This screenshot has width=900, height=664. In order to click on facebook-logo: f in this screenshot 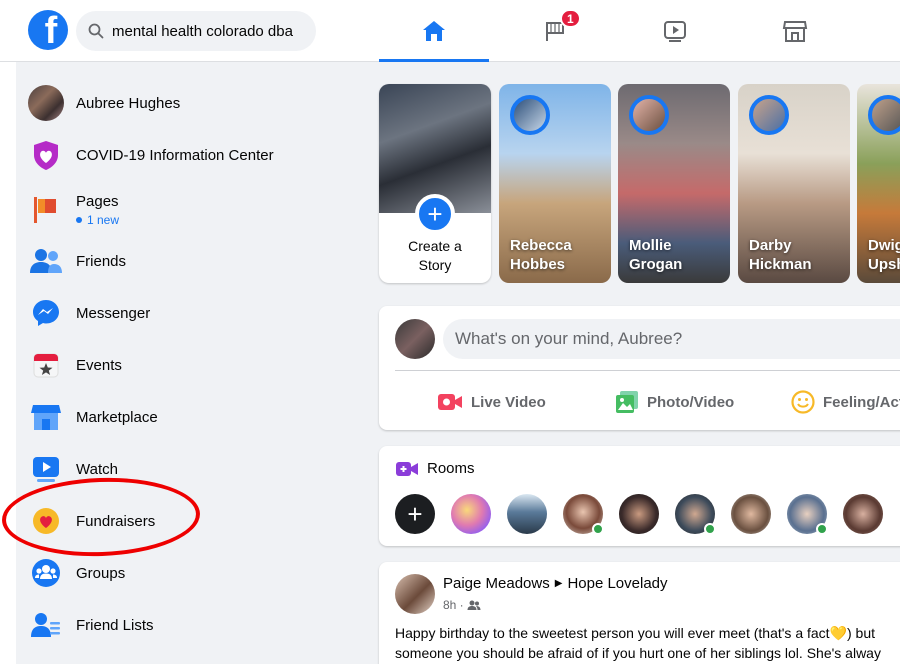, I will do `click(48, 30)`.